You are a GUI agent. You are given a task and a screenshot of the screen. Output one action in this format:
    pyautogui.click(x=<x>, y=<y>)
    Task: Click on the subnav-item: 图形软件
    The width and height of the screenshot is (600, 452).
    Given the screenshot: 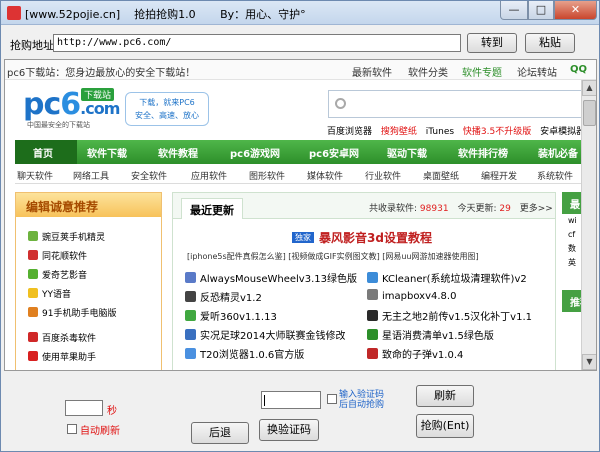 What is the action you would take?
    pyautogui.click(x=267, y=175)
    